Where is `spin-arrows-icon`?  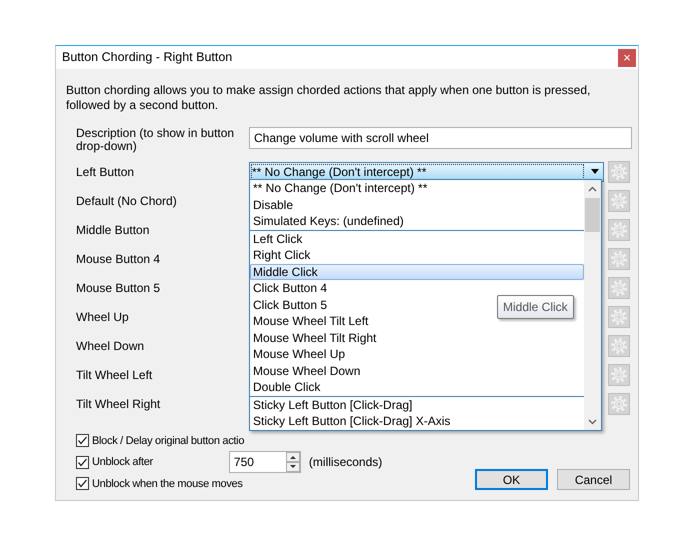
spin-arrows-icon is located at coordinates (293, 462).